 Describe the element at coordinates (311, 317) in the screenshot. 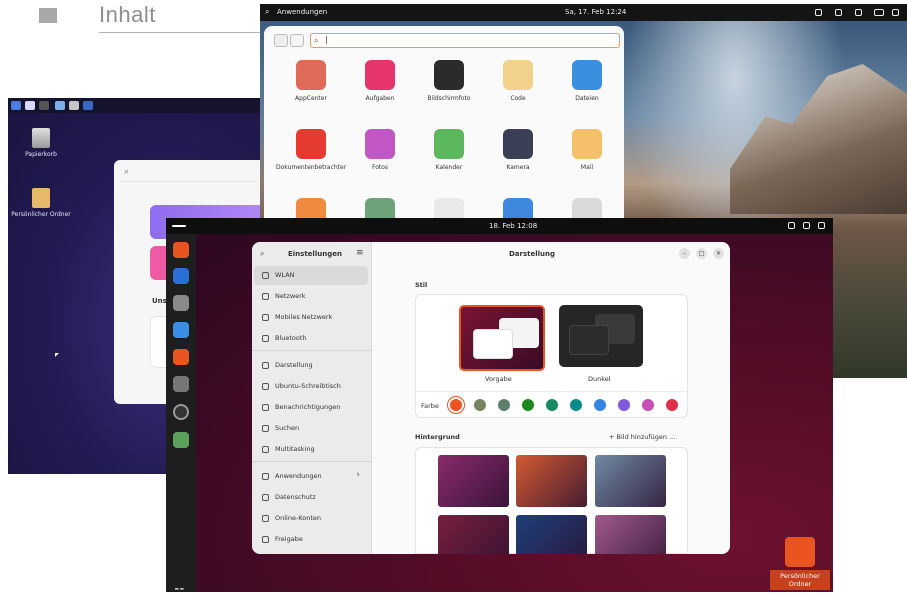

I see `sidebar-item: Mobiles Netzwerk` at that location.